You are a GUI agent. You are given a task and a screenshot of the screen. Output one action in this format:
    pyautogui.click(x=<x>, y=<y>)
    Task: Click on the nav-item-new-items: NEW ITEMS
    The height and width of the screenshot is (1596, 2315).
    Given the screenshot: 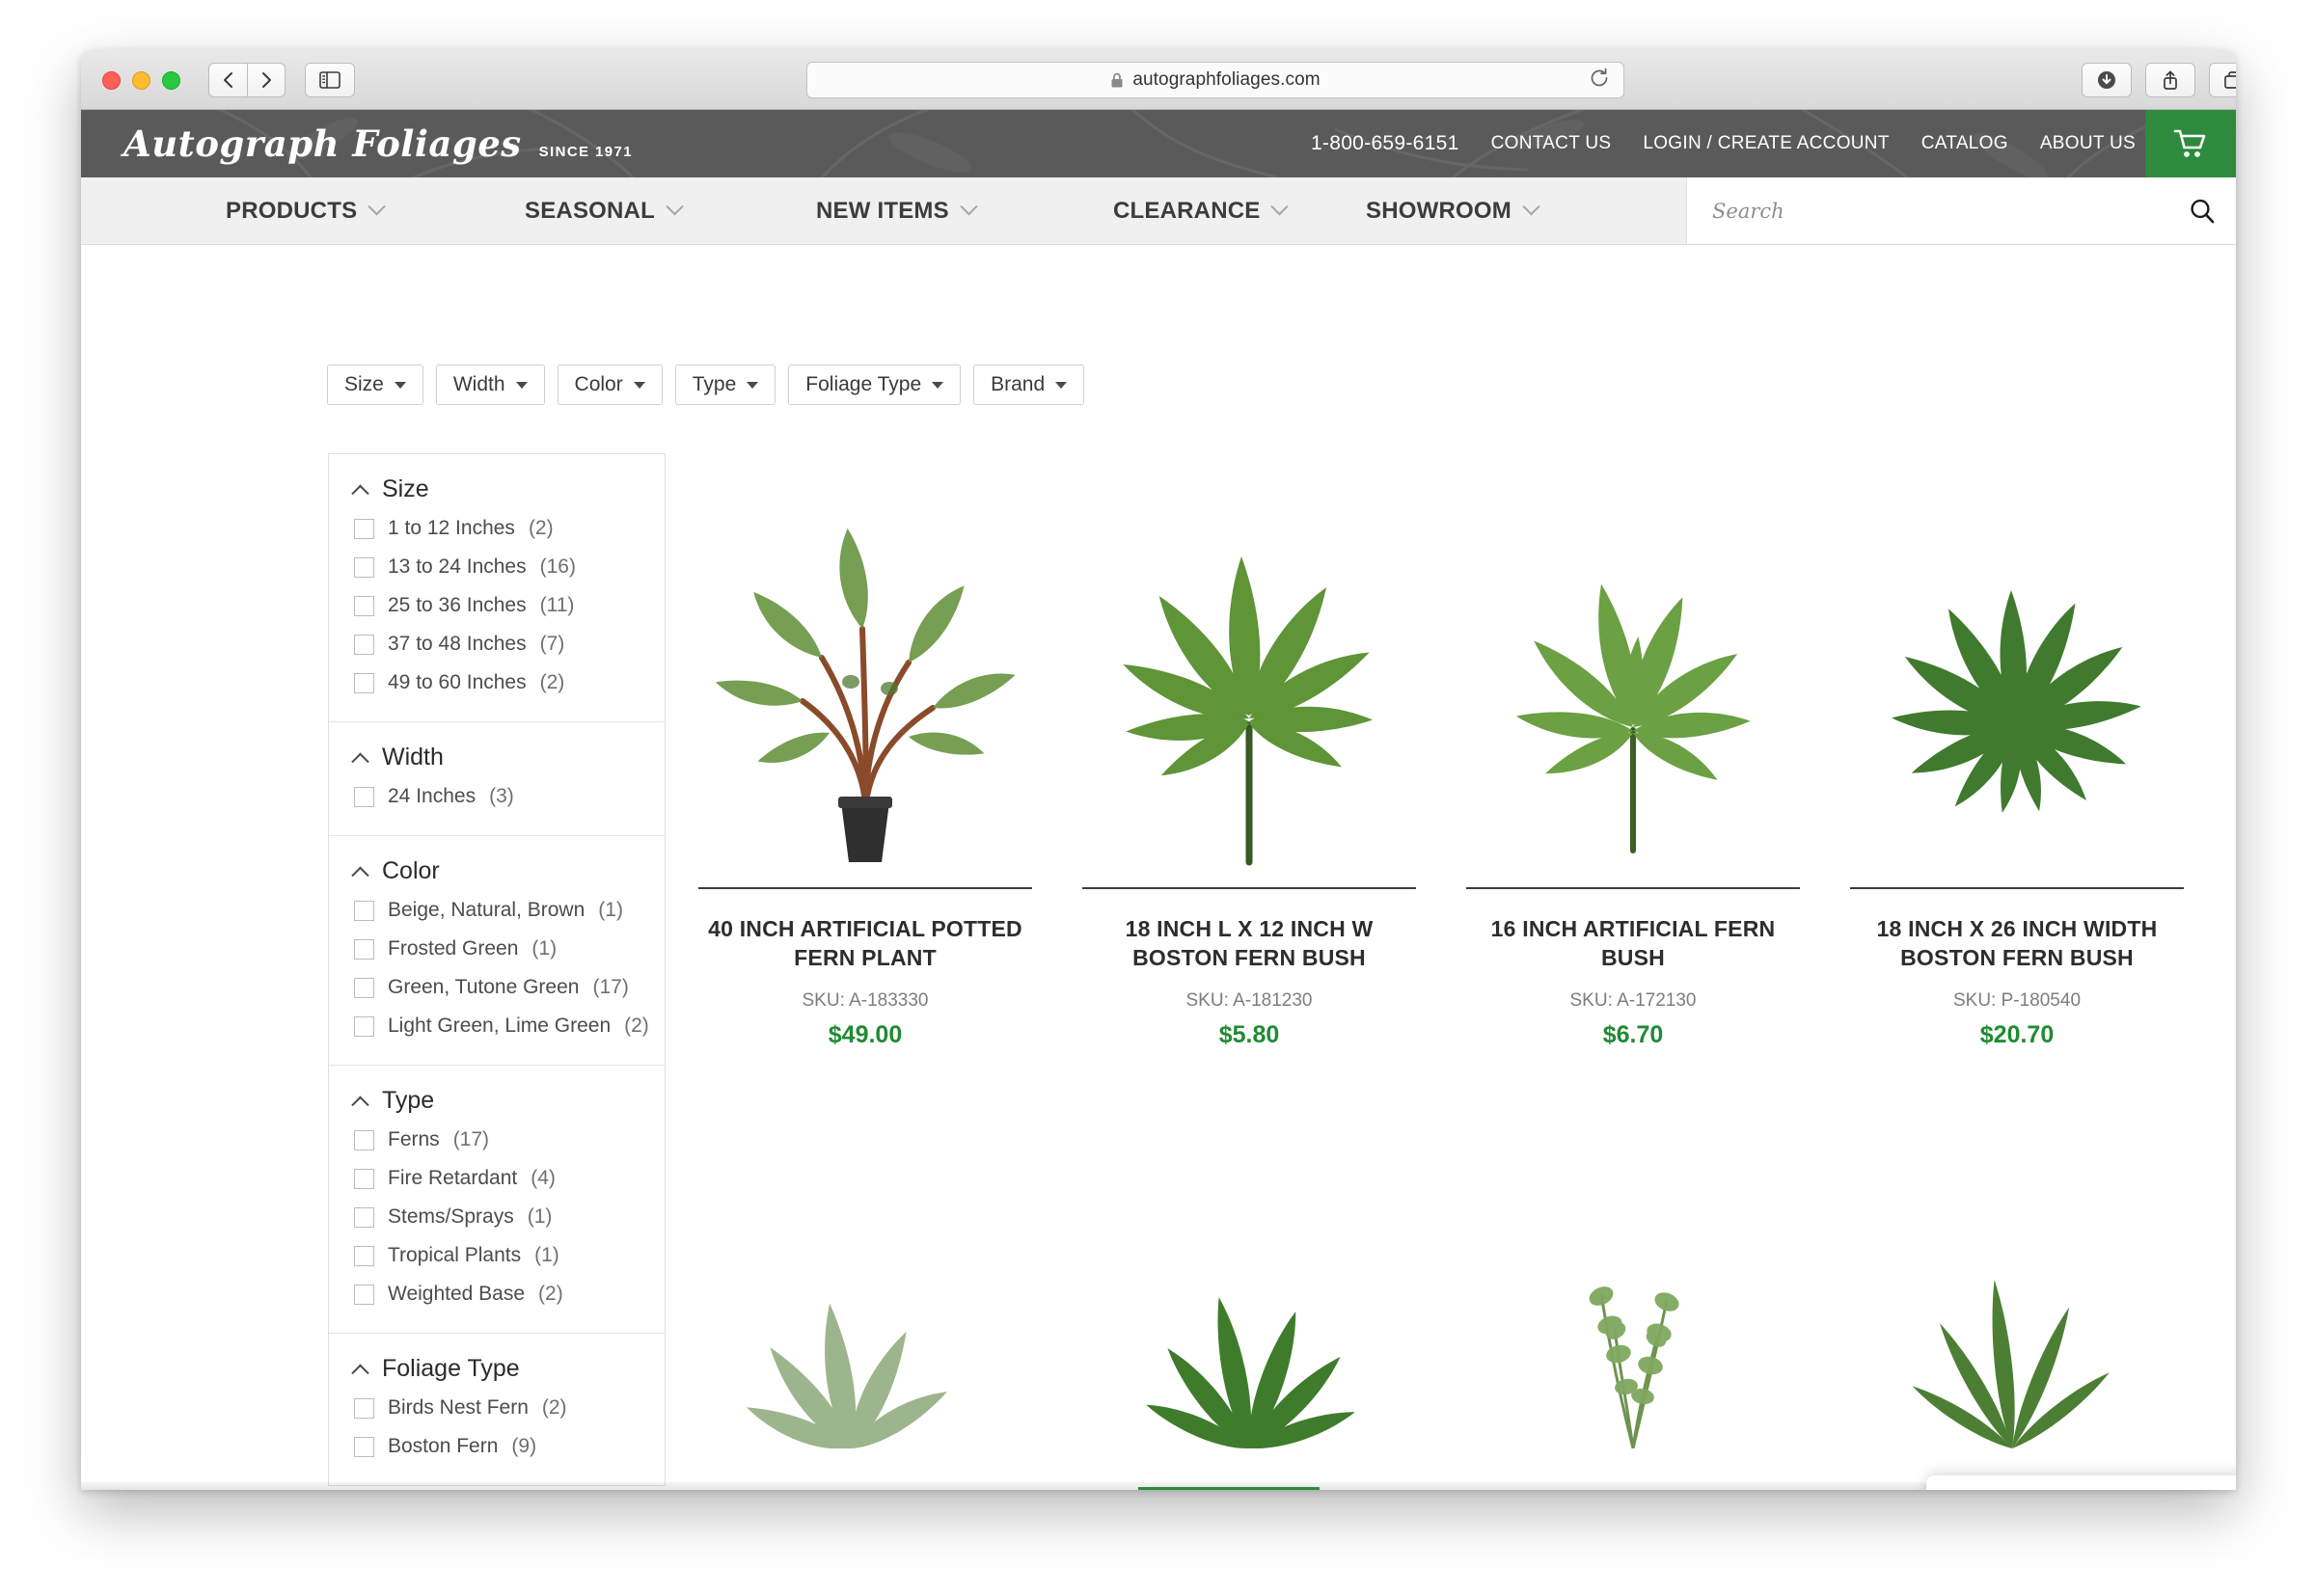 What is the action you would take?
    pyautogui.click(x=897, y=212)
    